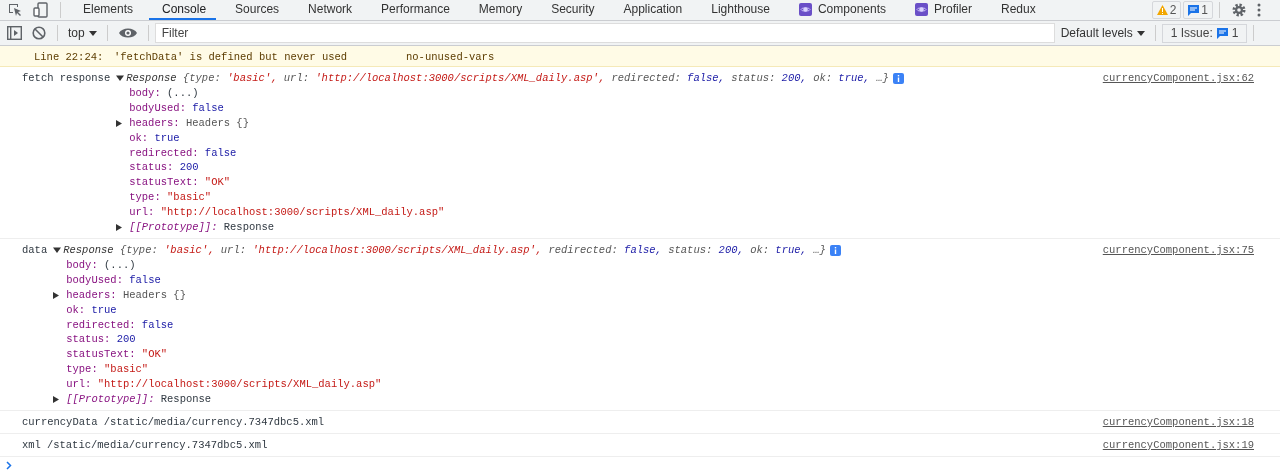 The height and width of the screenshot is (472, 1280). Describe the element at coordinates (107, 10) in the screenshot. I see `panel-tab: Elements` at that location.